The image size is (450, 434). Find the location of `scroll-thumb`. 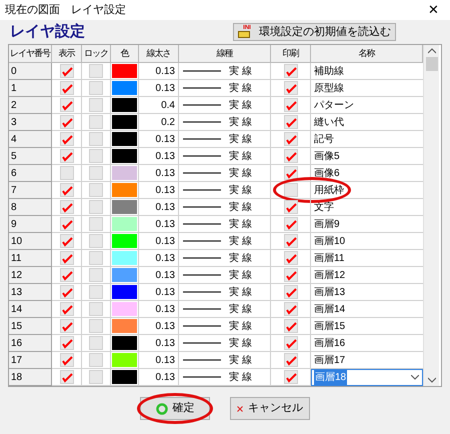

scroll-thumb is located at coordinates (432, 64).